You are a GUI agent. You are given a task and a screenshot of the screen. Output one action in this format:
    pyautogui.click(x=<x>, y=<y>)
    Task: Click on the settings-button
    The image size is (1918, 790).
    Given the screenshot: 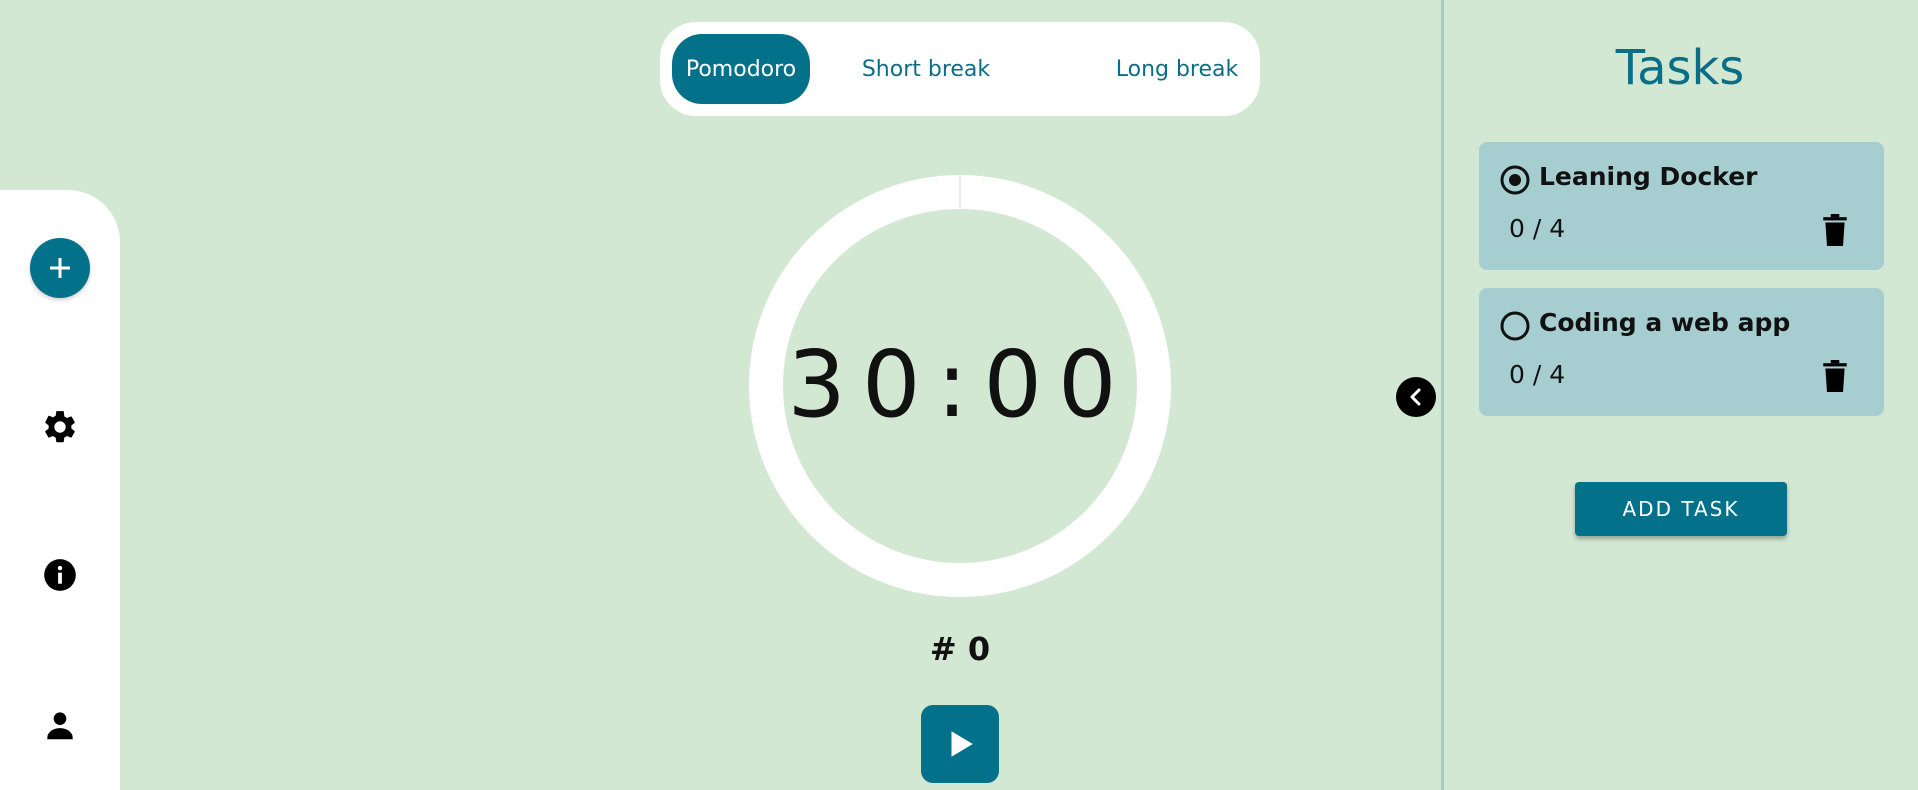 What is the action you would take?
    pyautogui.click(x=60, y=427)
    